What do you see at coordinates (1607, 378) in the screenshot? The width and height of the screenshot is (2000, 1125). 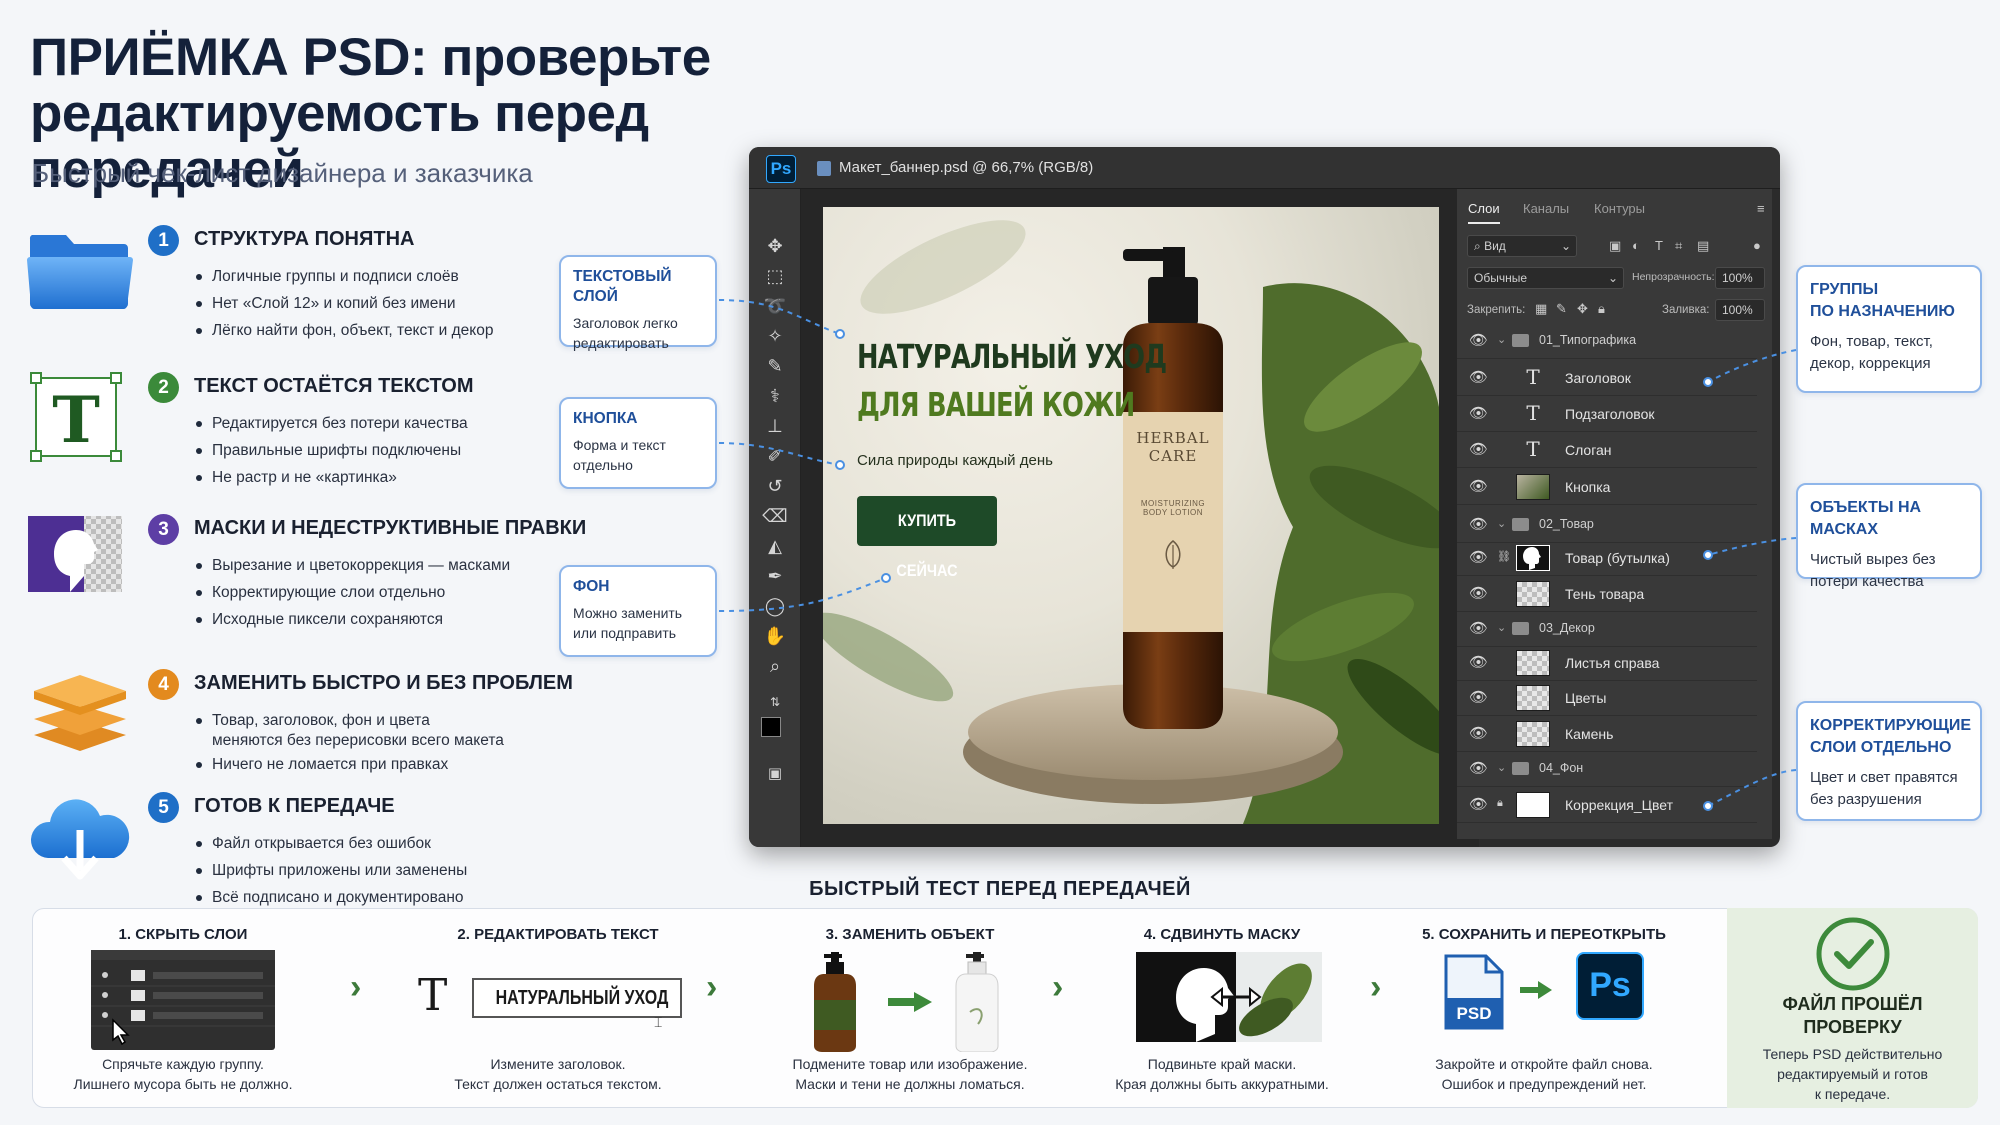 I see `layer-row: 👁︎ T Заголовок` at bounding box center [1607, 378].